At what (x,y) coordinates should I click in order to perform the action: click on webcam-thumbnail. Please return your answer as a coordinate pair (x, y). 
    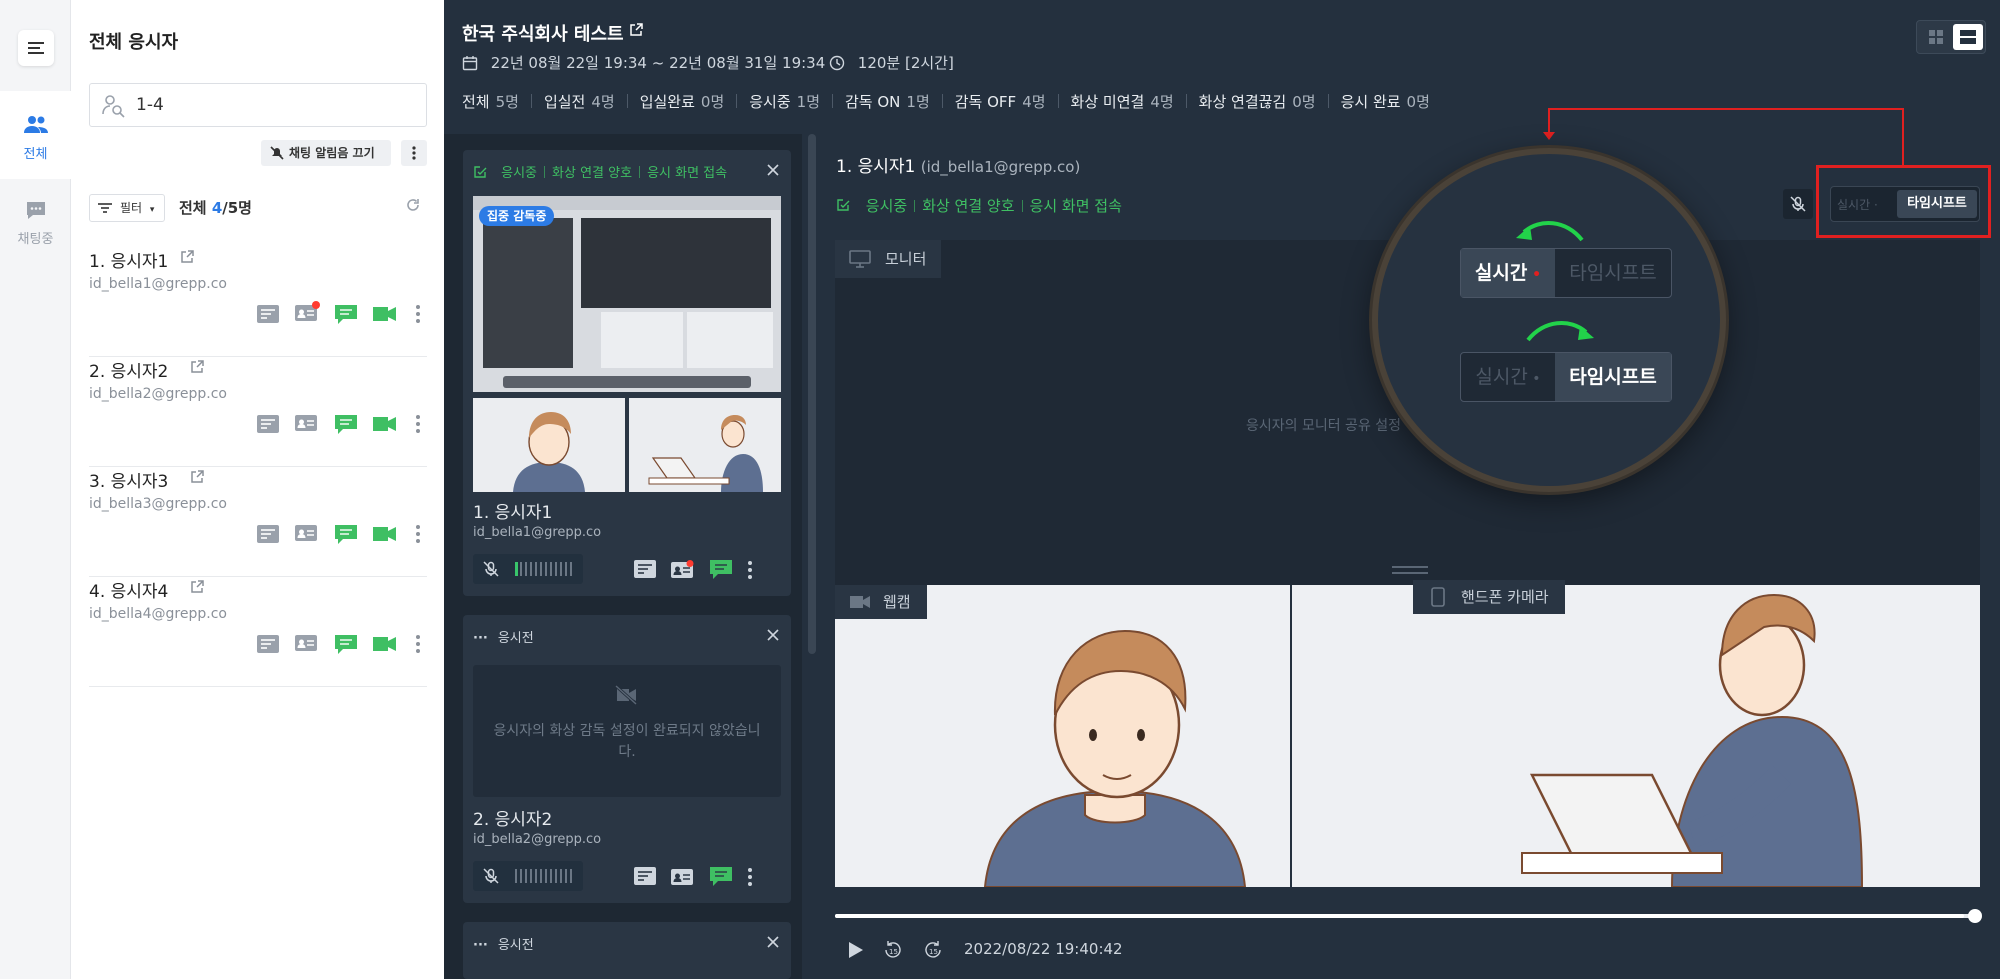
    Looking at the image, I should click on (549, 445).